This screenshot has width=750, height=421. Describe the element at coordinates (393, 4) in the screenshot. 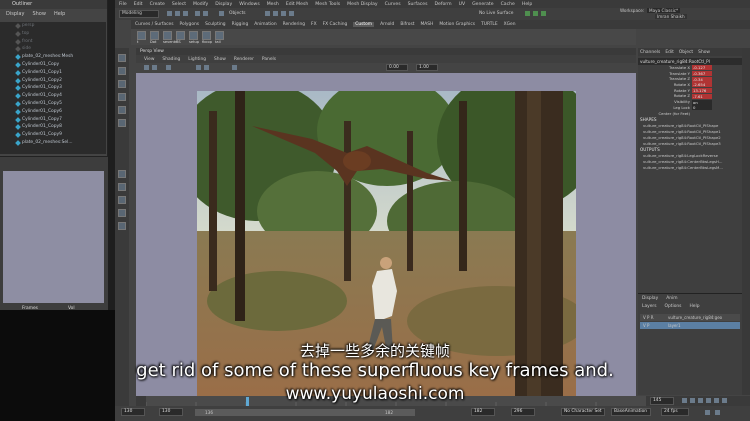

I see `menubar-item: Curves` at that location.